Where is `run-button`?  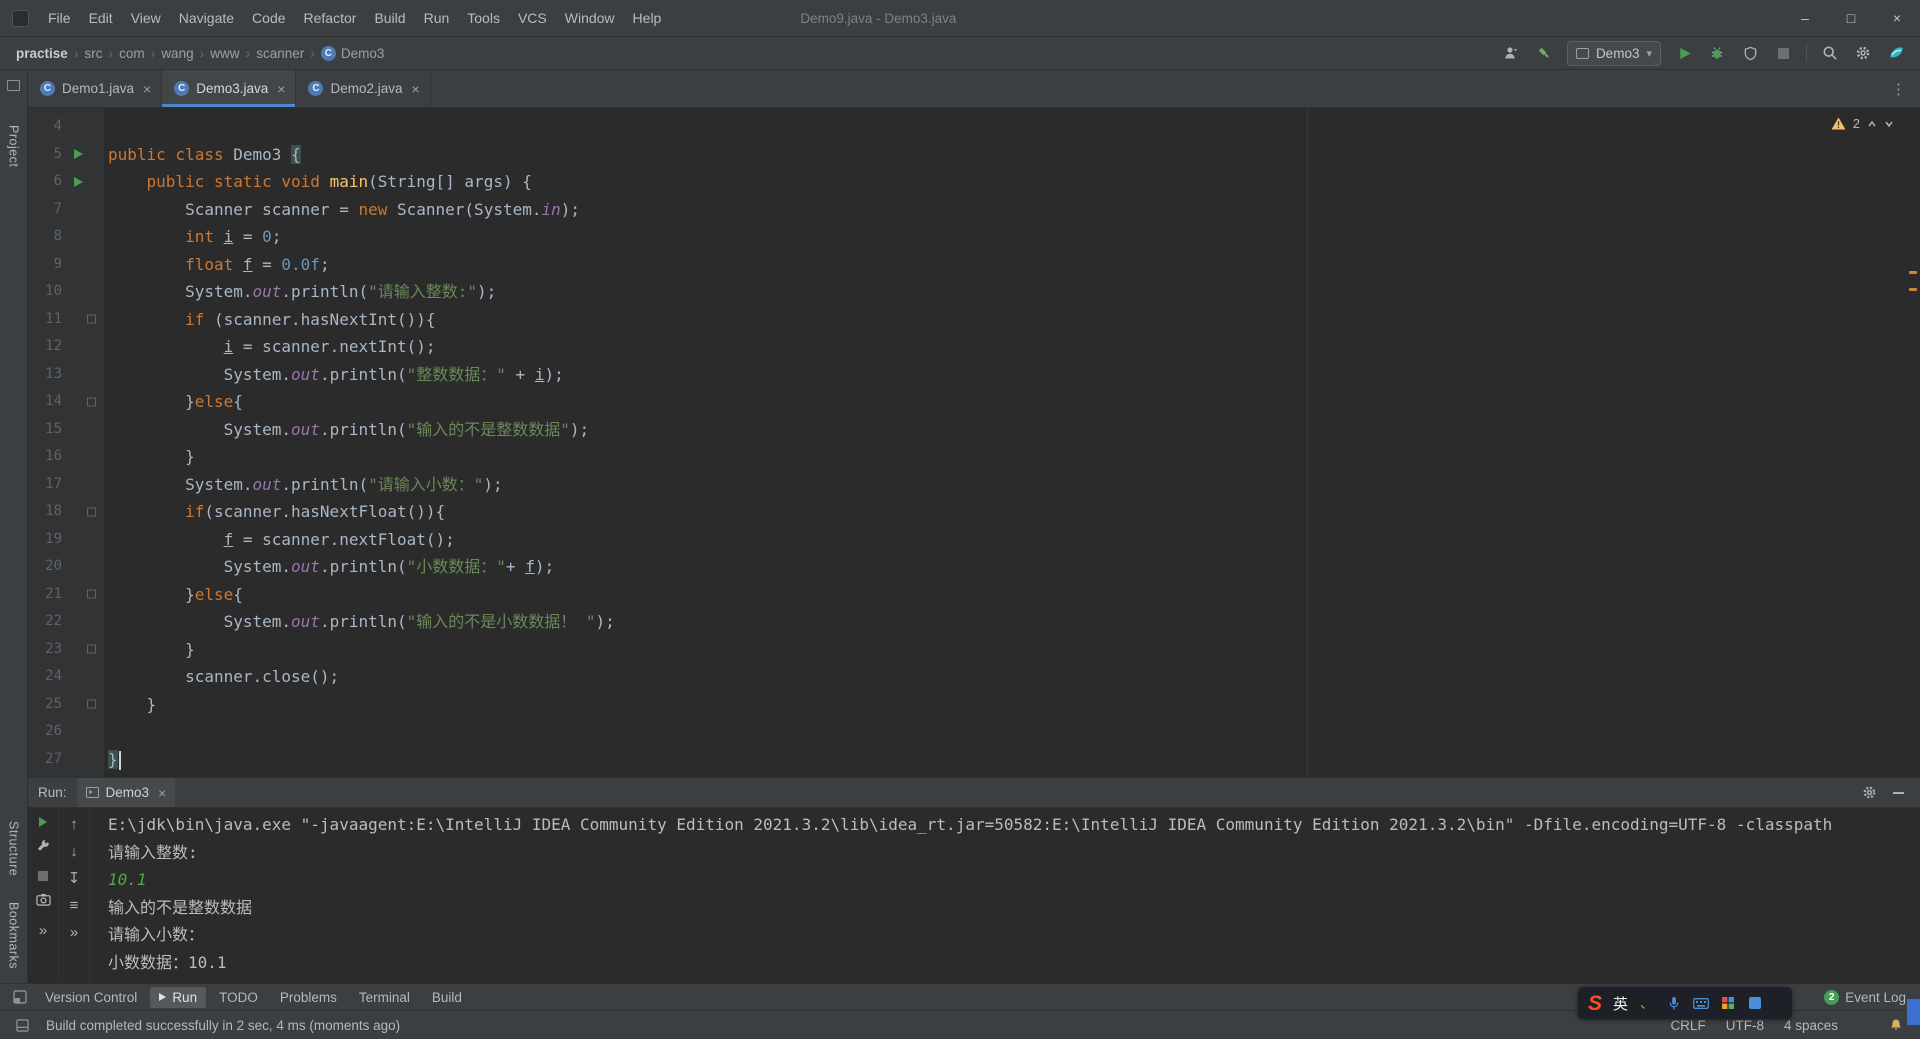 run-button is located at coordinates (1684, 53).